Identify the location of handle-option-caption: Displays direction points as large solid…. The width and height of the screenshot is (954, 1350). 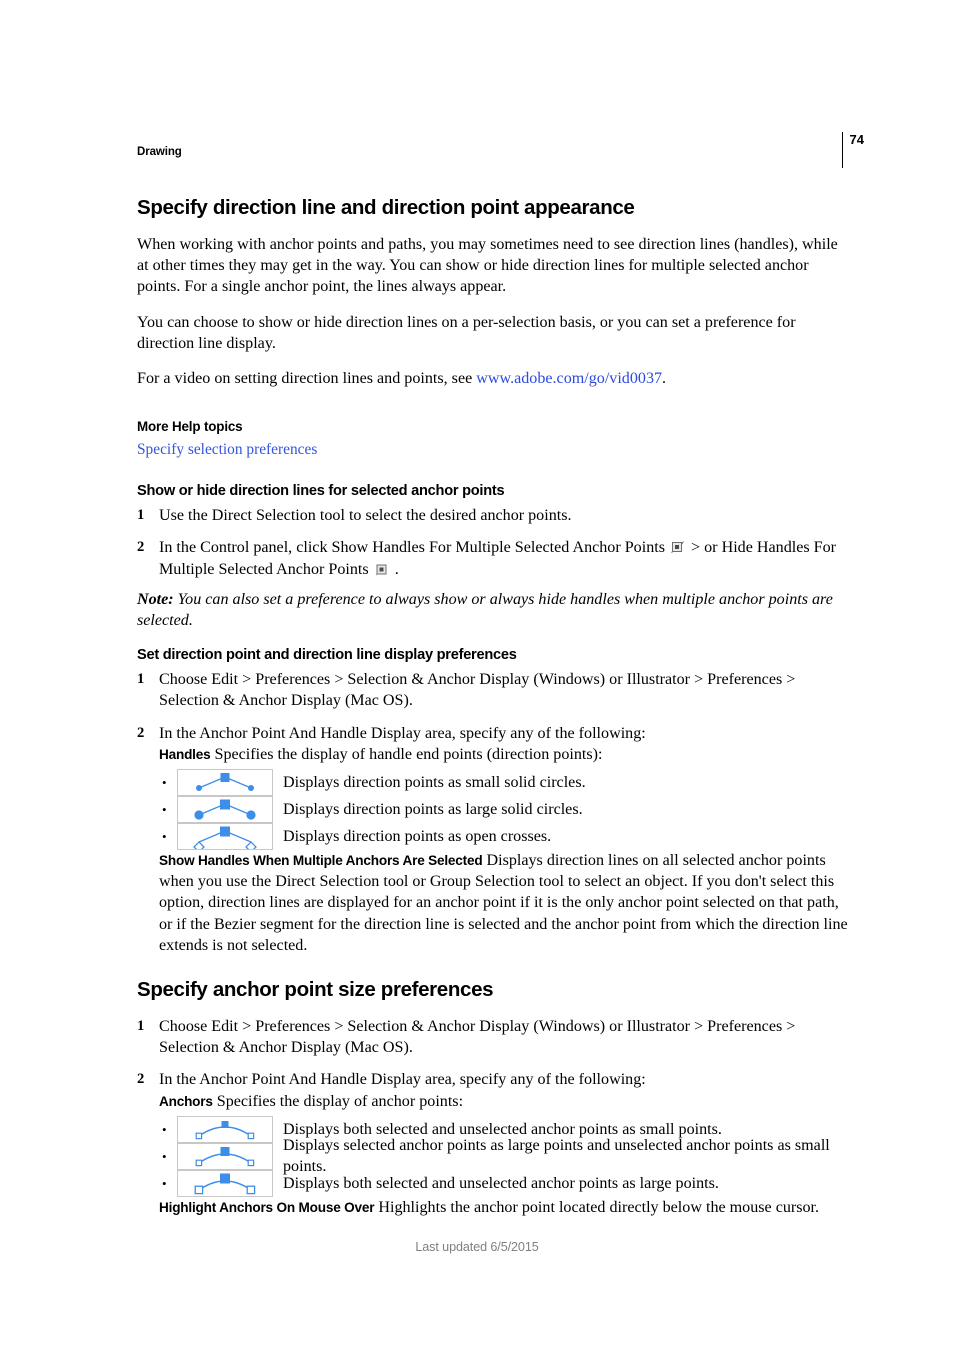
(433, 810).